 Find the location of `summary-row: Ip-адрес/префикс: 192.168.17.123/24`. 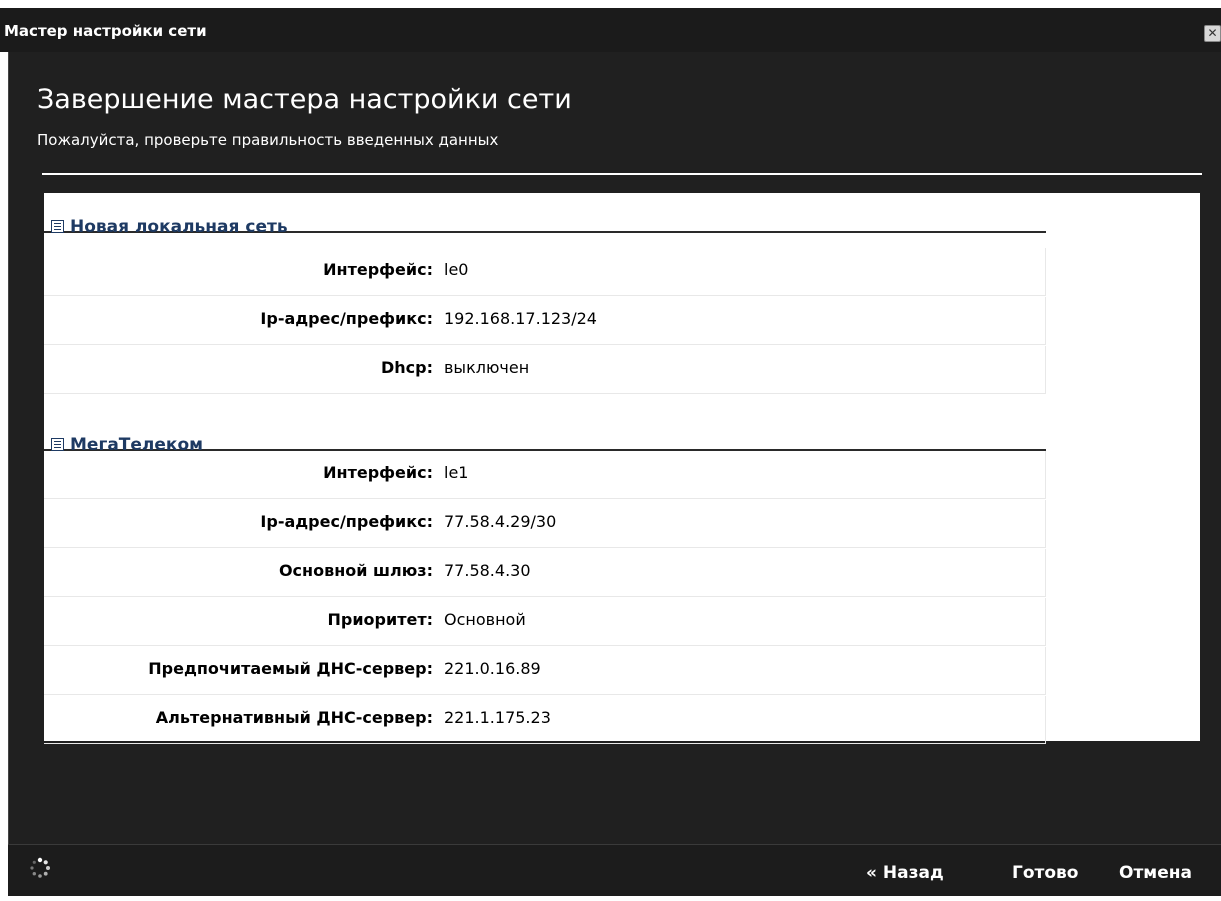

summary-row: Ip-адрес/префикс: 192.168.17.123/24 is located at coordinates (545, 321).